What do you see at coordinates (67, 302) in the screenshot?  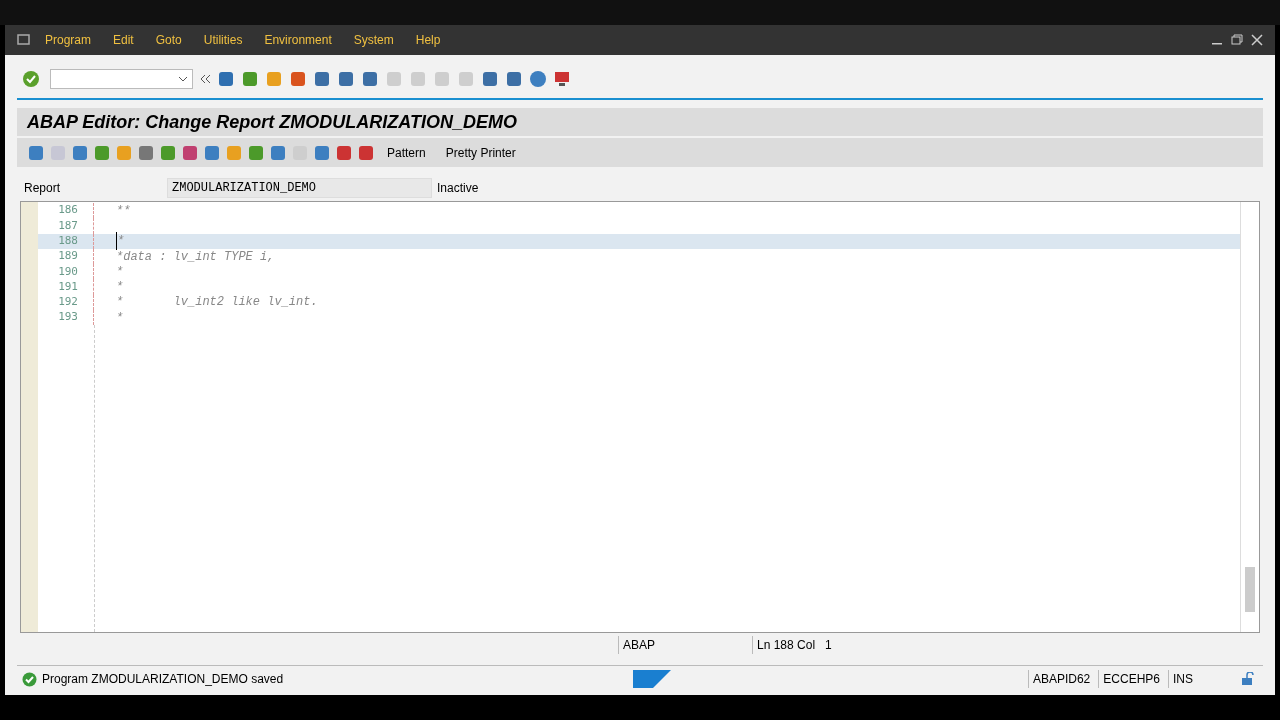 I see `line-number: 192` at bounding box center [67, 302].